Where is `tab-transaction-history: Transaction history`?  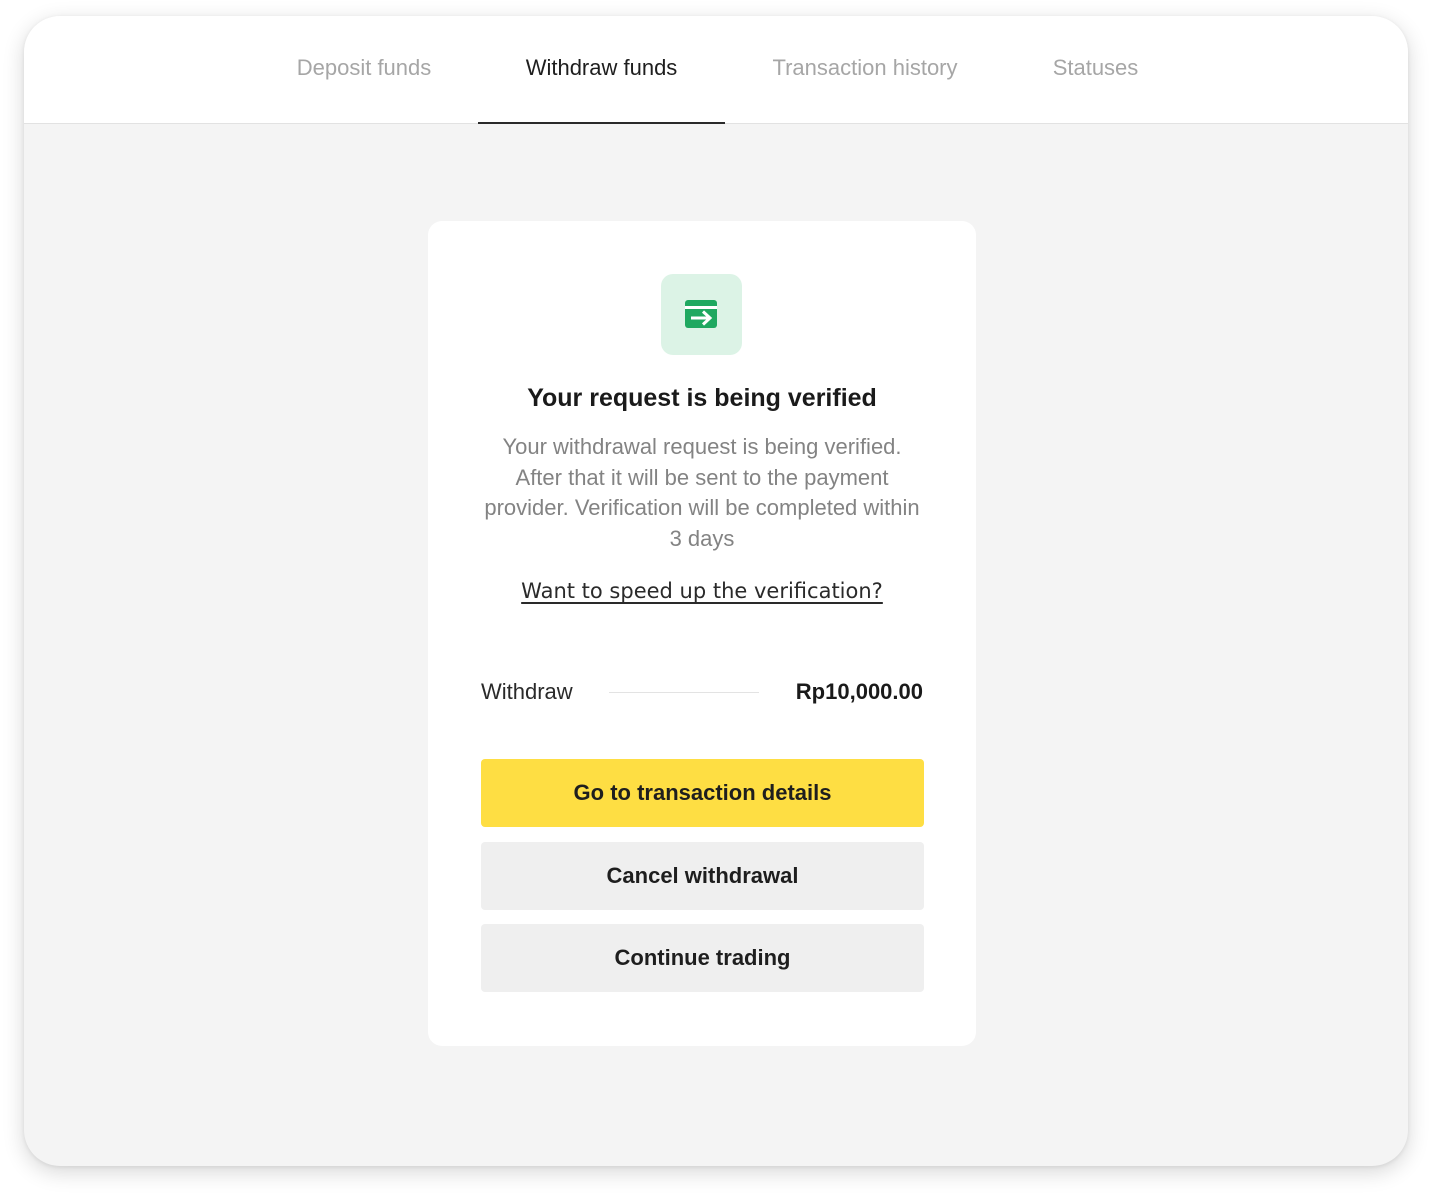
tab-transaction-history: Transaction history is located at coordinates (865, 69).